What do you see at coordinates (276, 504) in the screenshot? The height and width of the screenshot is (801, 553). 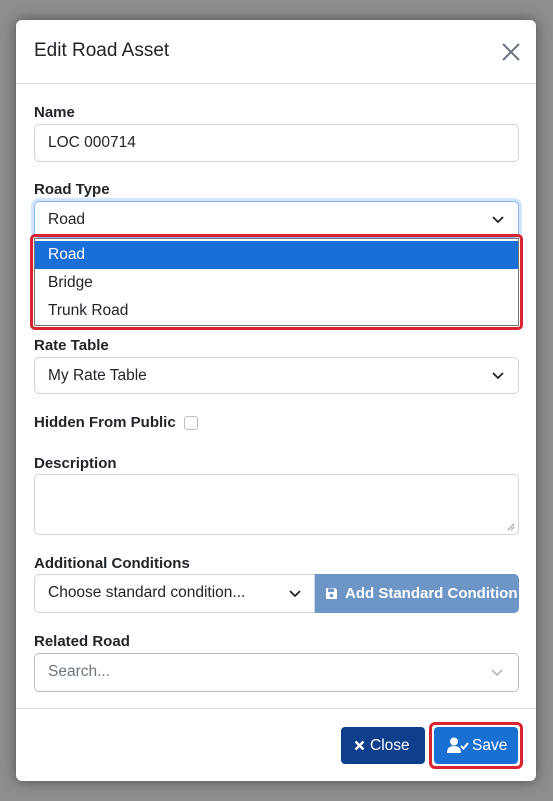 I see `description-textarea` at bounding box center [276, 504].